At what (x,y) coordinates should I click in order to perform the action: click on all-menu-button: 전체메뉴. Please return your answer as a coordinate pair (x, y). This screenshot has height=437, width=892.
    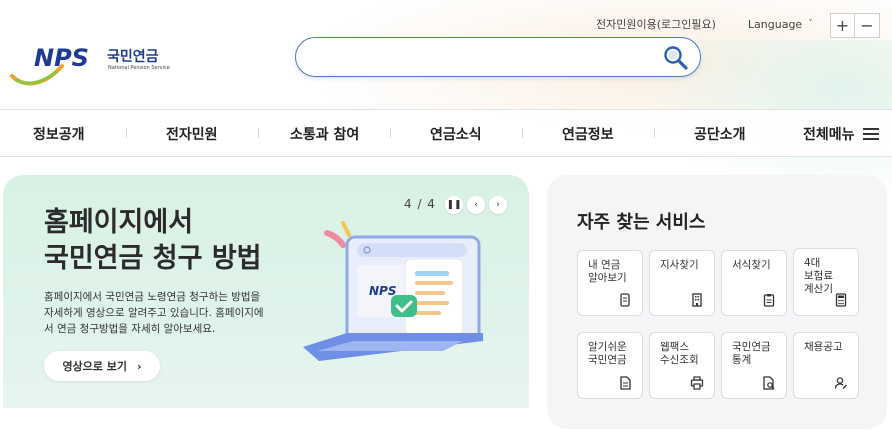
    Looking at the image, I should click on (841, 134).